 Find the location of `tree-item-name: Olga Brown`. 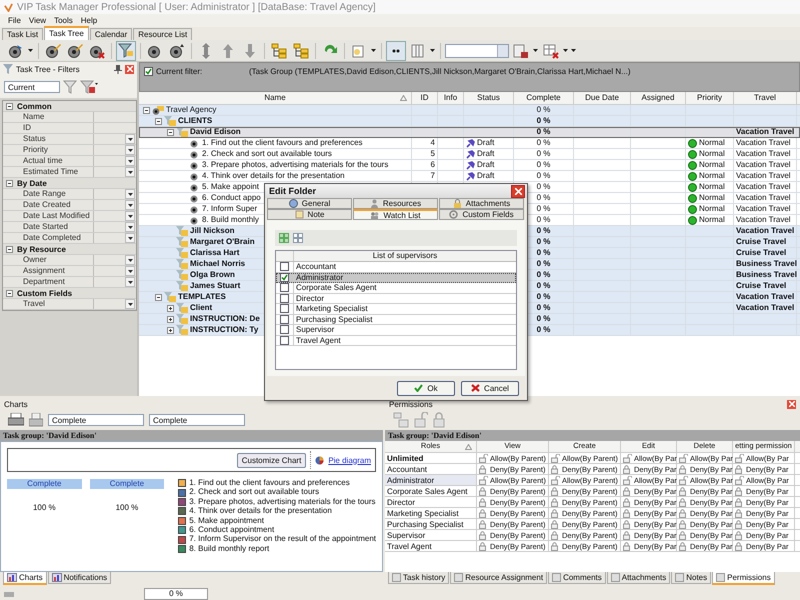

tree-item-name: Olga Brown is located at coordinates (212, 275).